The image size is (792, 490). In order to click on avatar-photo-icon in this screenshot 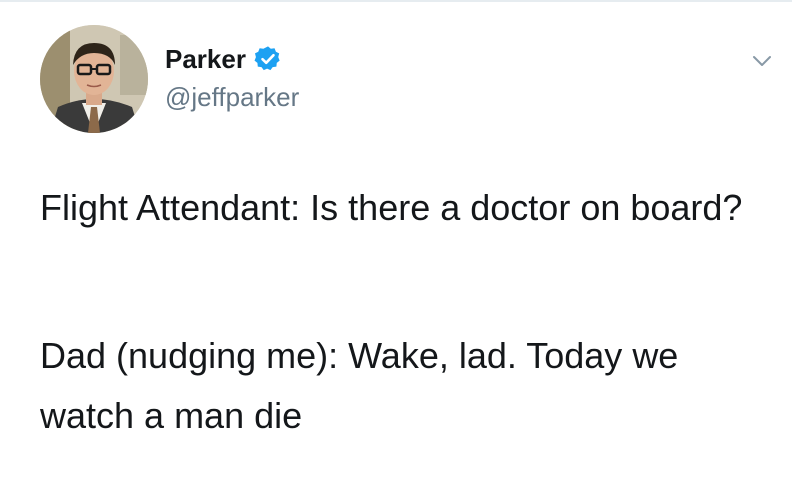, I will do `click(94, 79)`.